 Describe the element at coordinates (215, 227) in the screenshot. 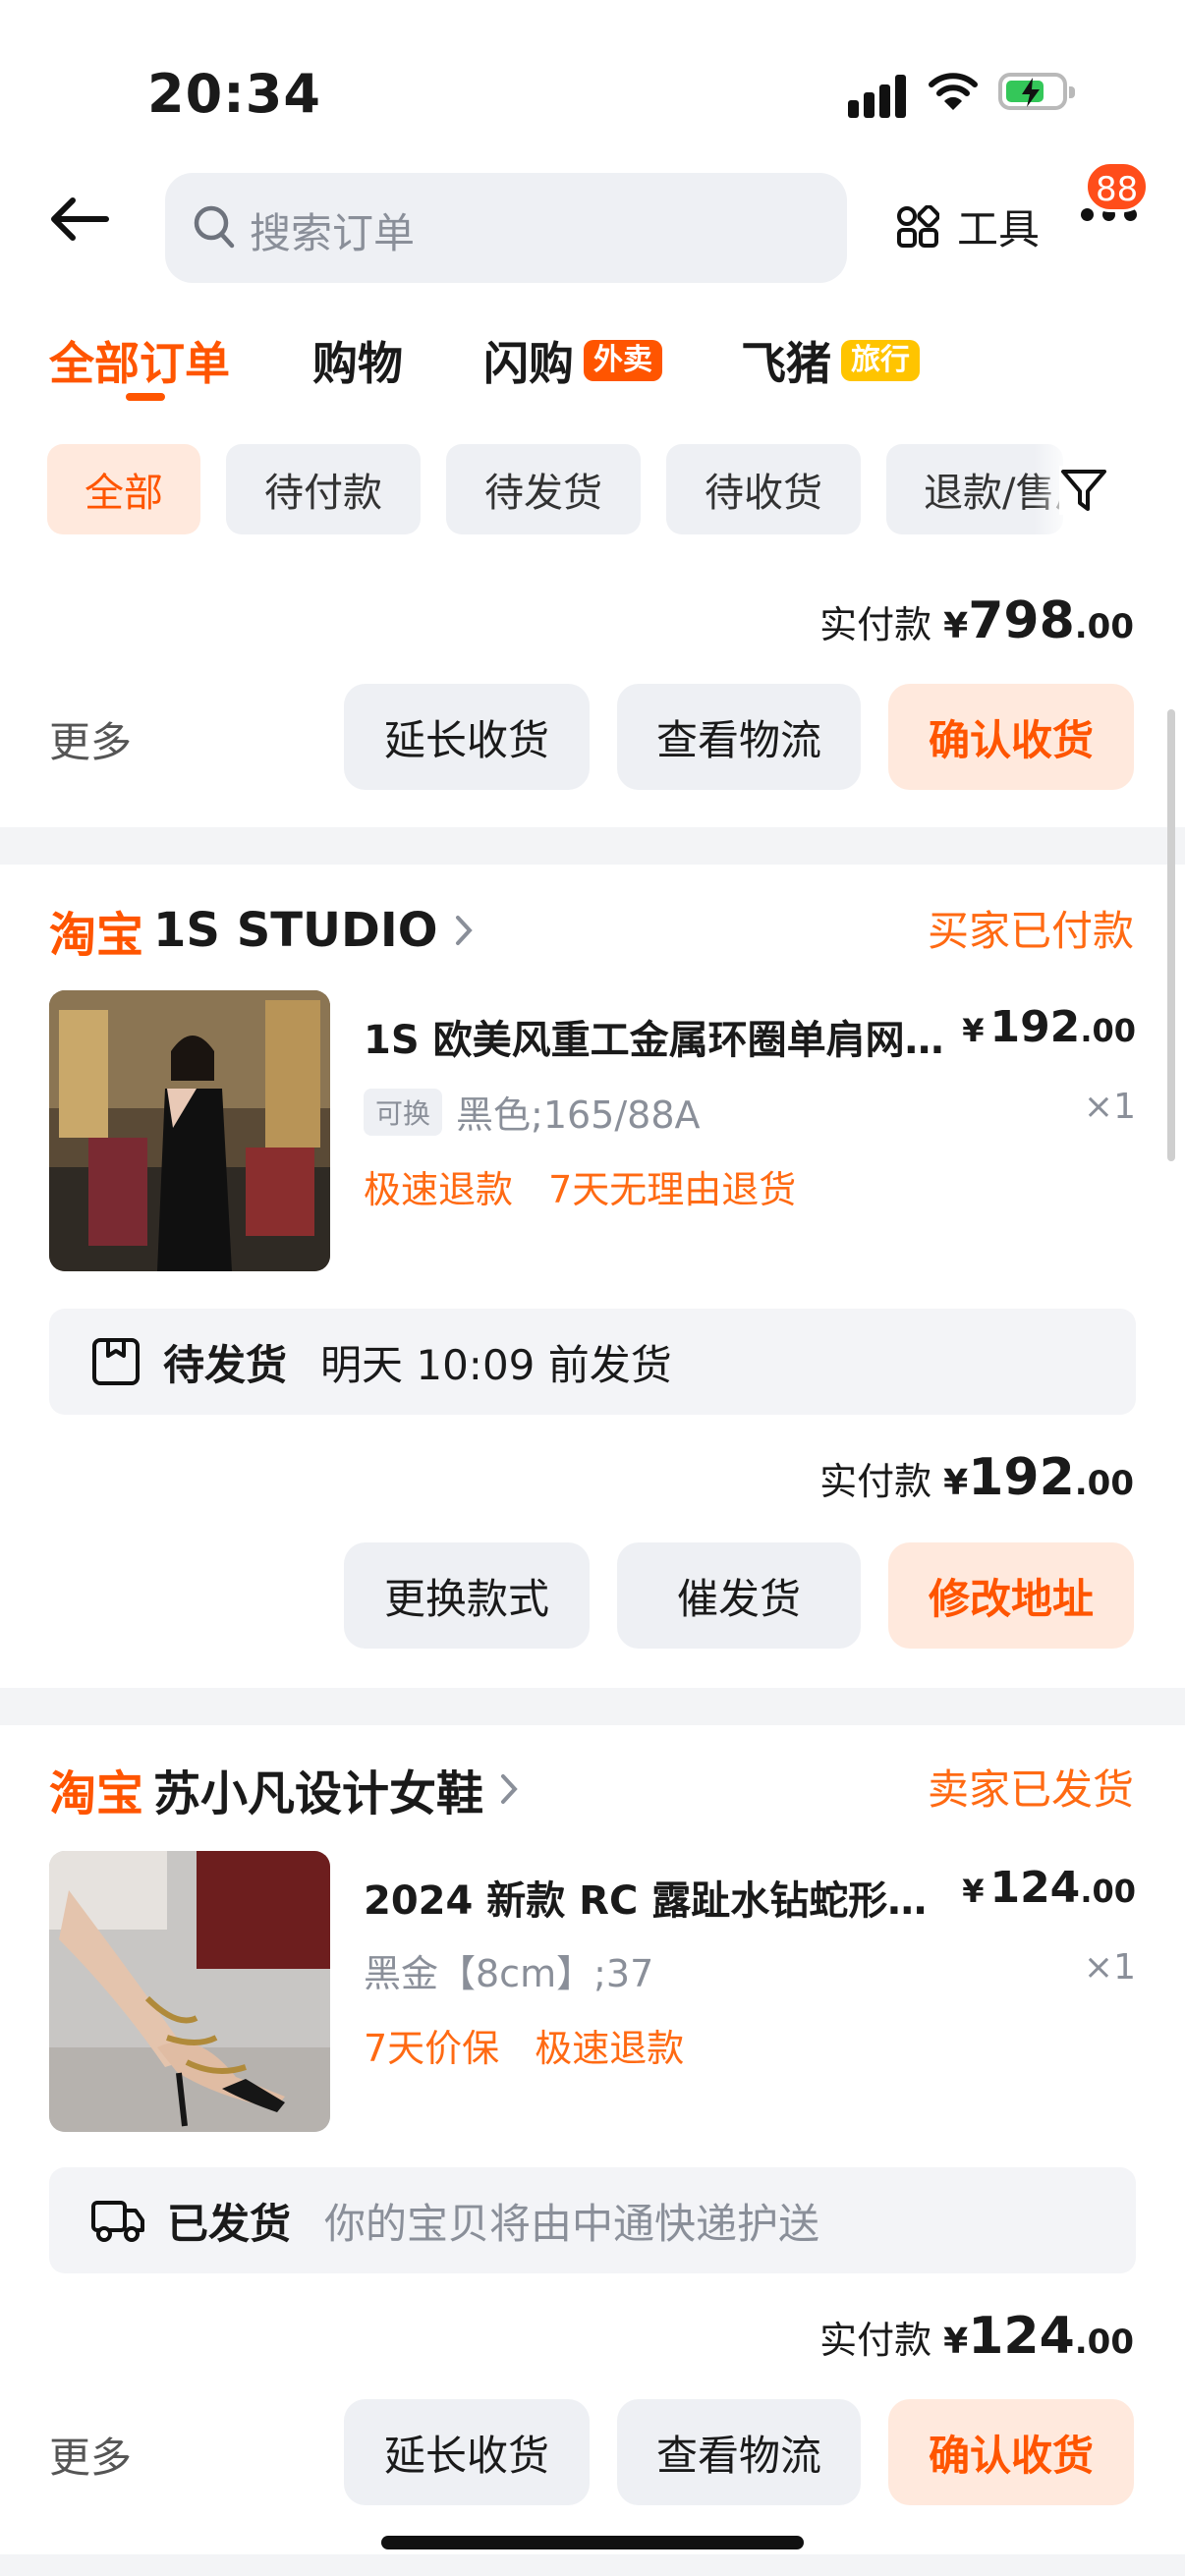

I see `search-icon` at that location.